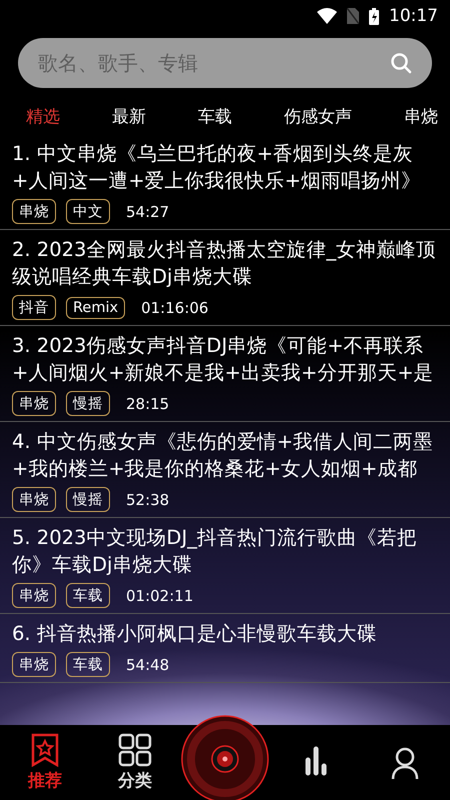 This screenshot has height=800, width=450. Describe the element at coordinates (34, 307) in the screenshot. I see `song-tag: 抖音` at that location.